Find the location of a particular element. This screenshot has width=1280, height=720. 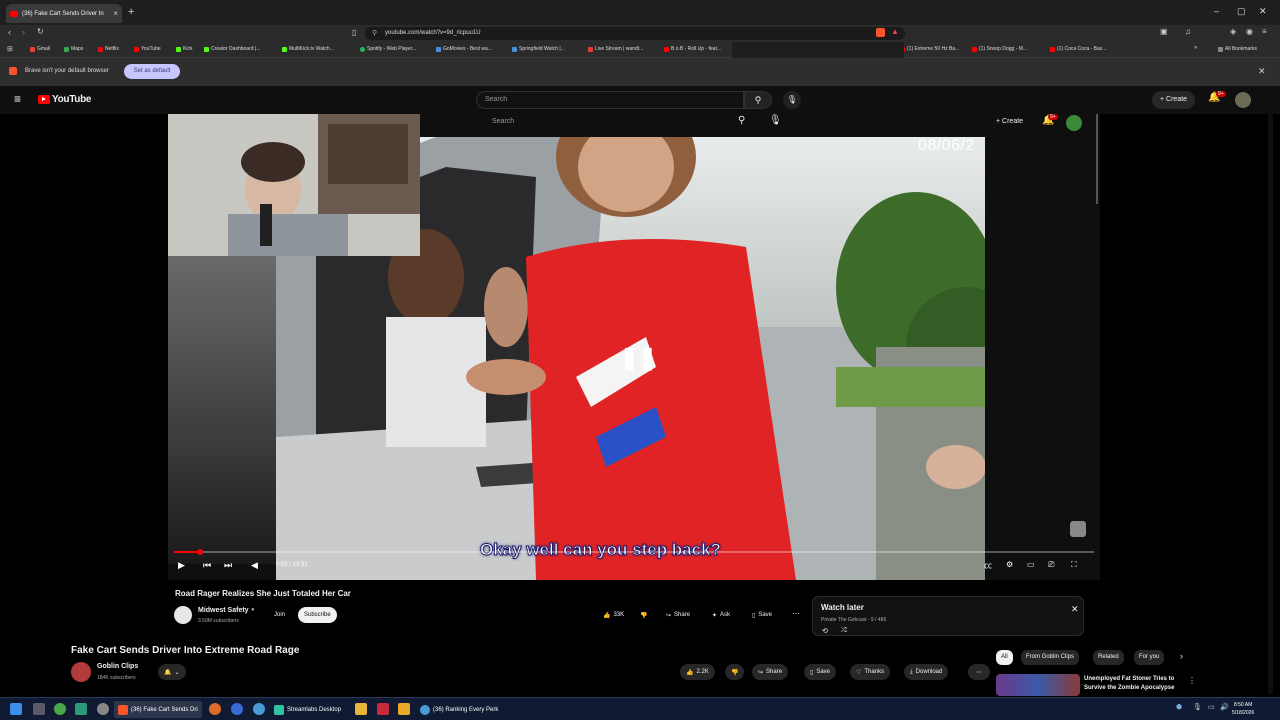

firefox-icon is located at coordinates (215, 709).